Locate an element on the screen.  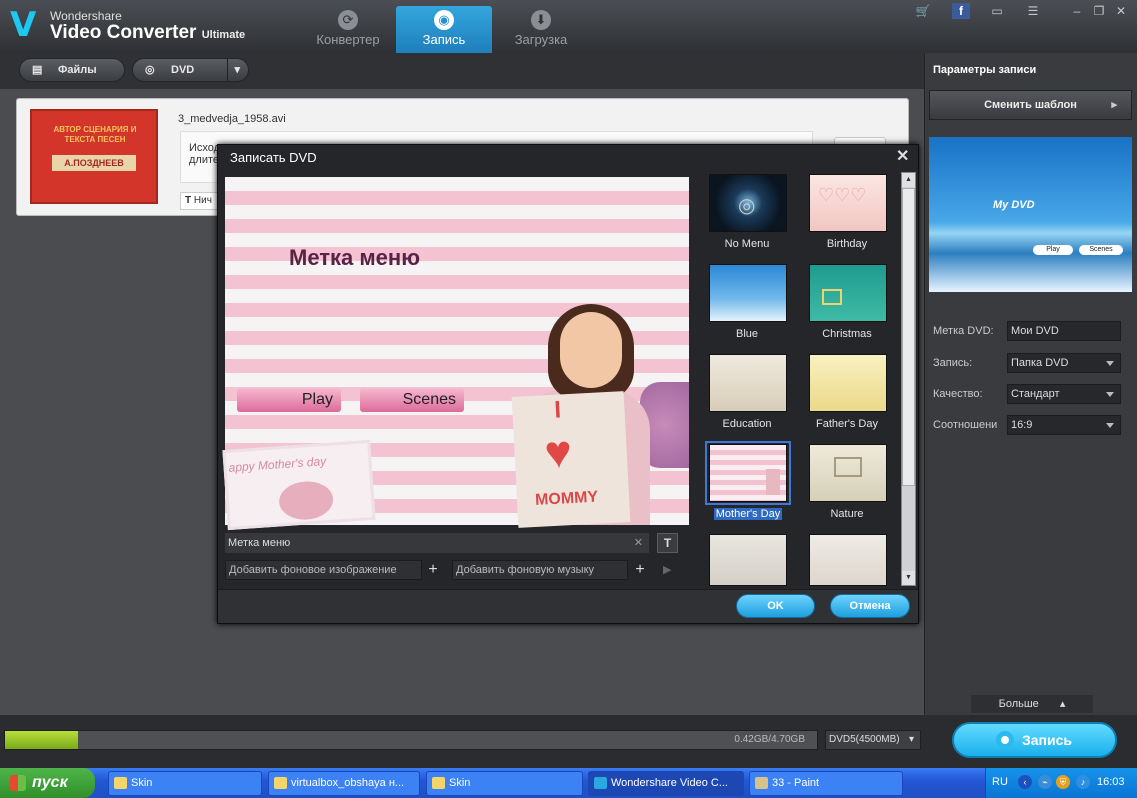
app-logo-icon: V is located at coordinates (23, 25).